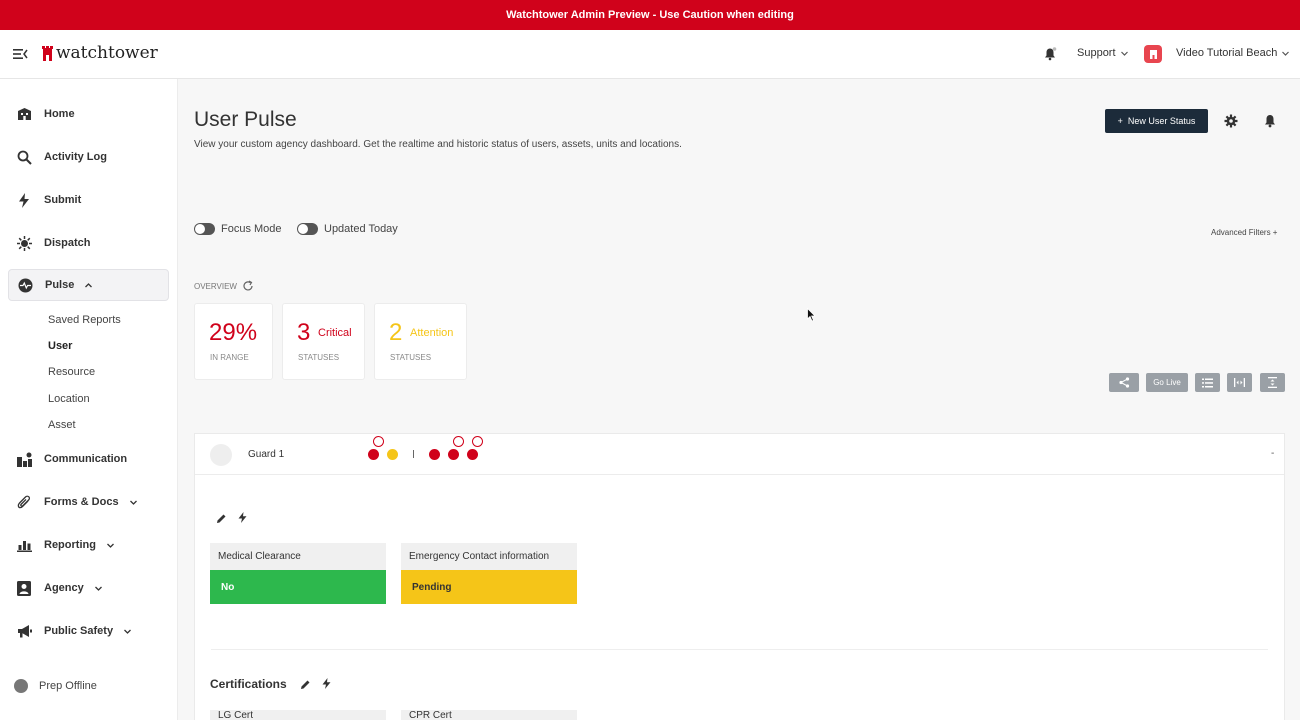 This screenshot has width=1300, height=720. Describe the element at coordinates (739, 454) in the screenshot. I see `user-row-header: Guard 1 -` at that location.